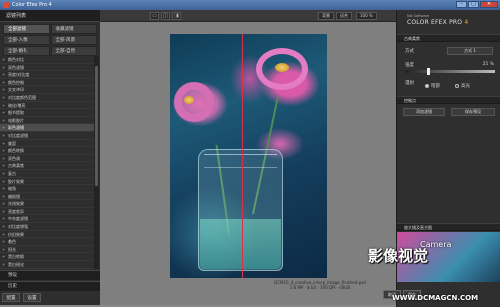 The width and height of the screenshot is (500, 307). What do you see at coordinates (240, 210) in the screenshot?
I see `glass-jar` at bounding box center [240, 210].